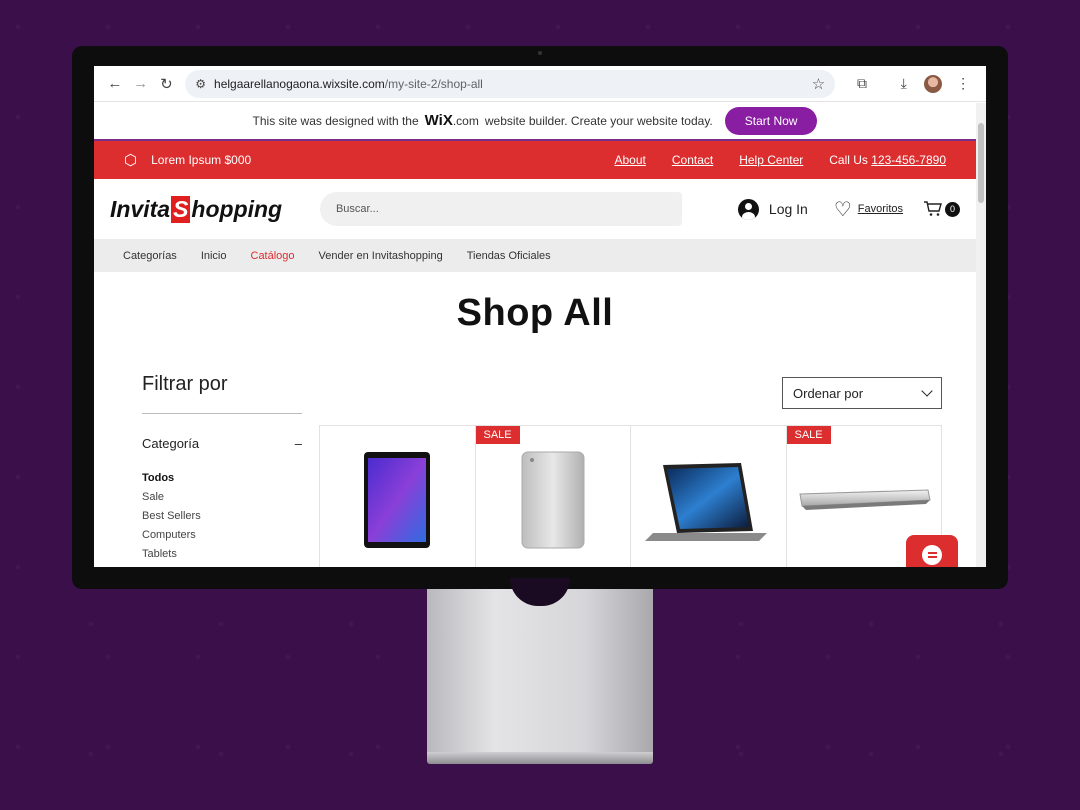 This screenshot has height=810, width=1080. What do you see at coordinates (185, 384) in the screenshot?
I see `filter-title: Filtrar por` at bounding box center [185, 384].